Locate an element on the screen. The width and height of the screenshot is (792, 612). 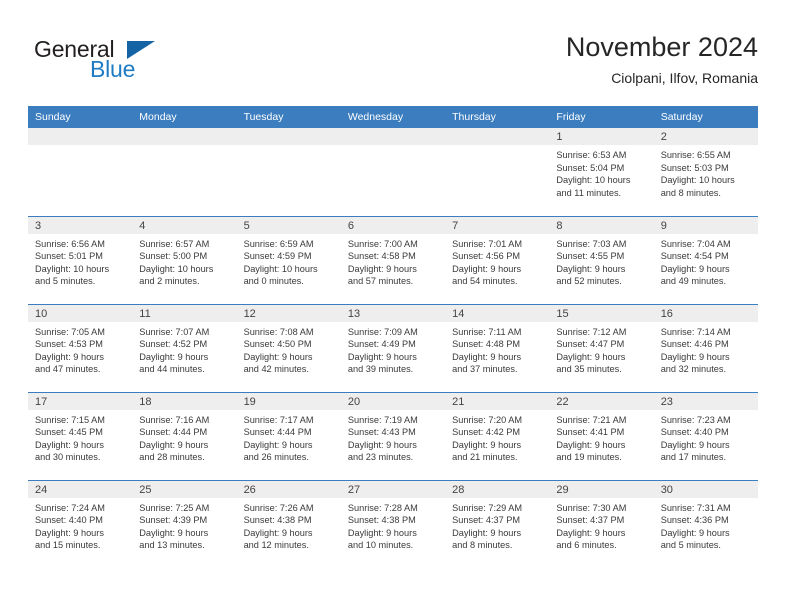
day-info-line: Sunrise: 7:11 AM is located at coordinates (487, 331).